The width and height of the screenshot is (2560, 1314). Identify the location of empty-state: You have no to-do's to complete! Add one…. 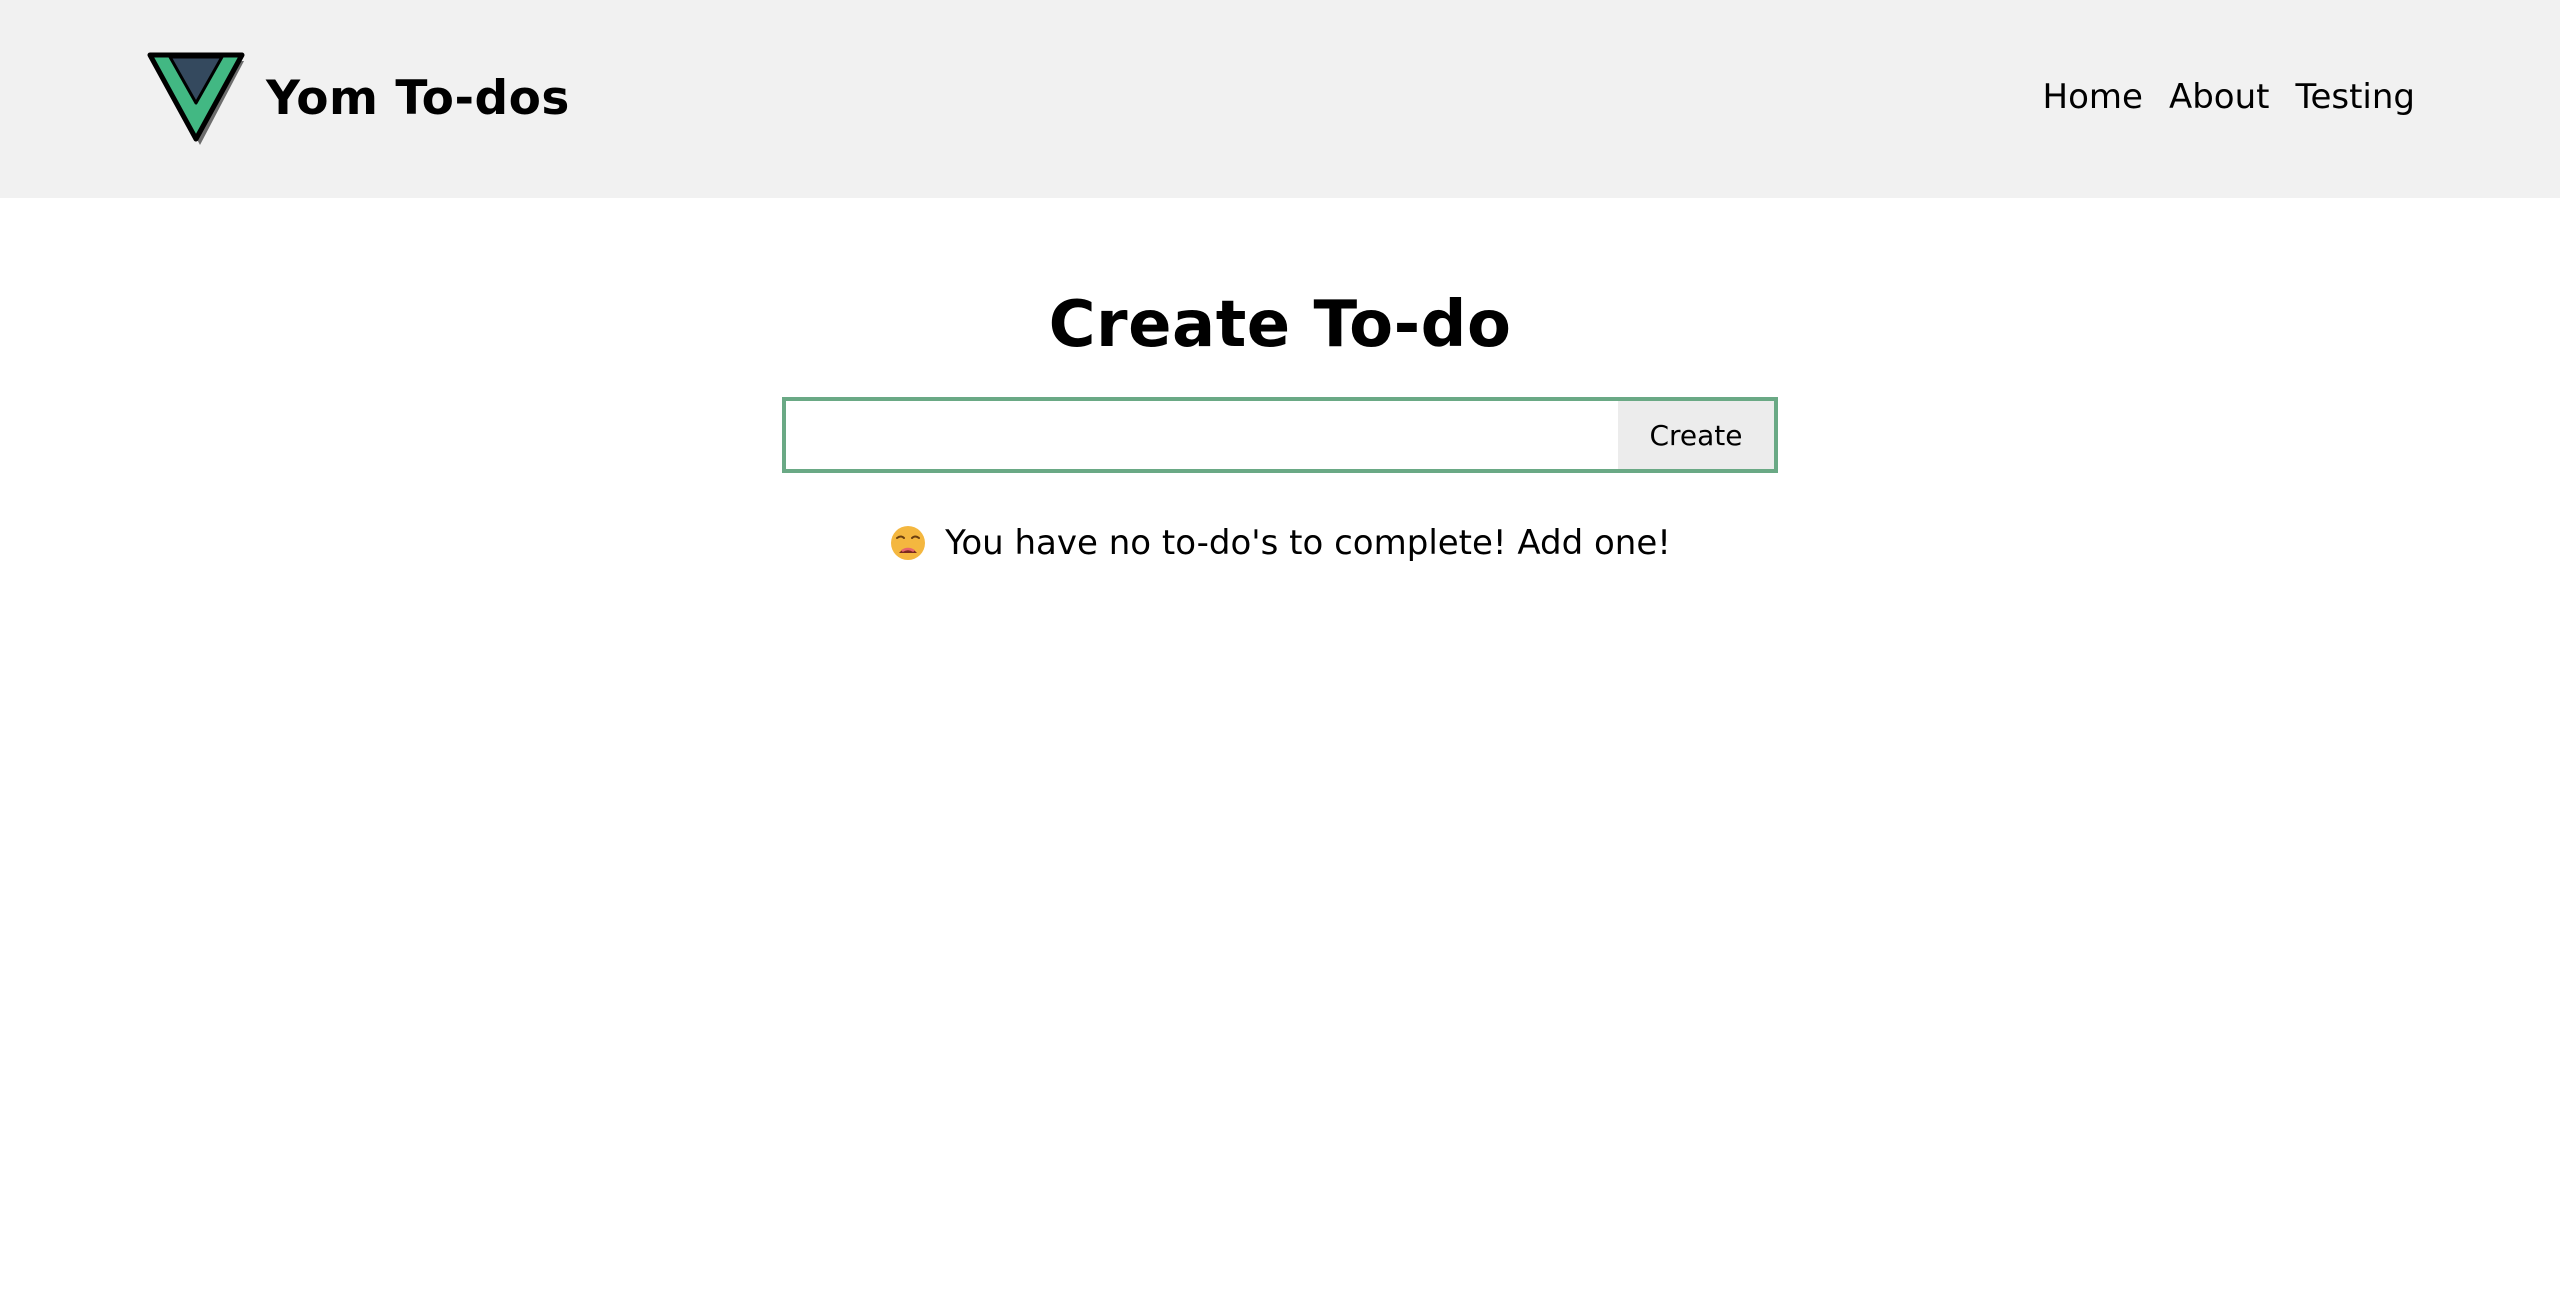
(1280, 543).